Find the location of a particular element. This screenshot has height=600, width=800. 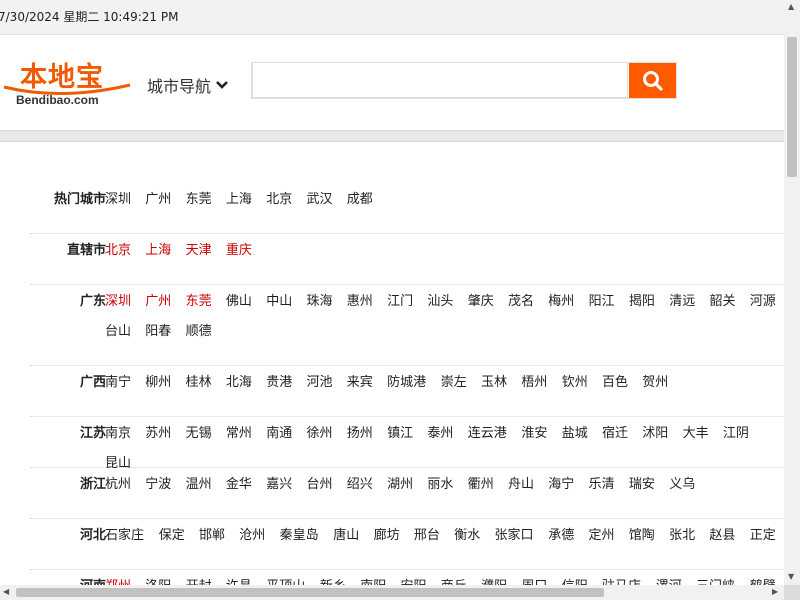

city-link: 南京 is located at coordinates (118, 431).